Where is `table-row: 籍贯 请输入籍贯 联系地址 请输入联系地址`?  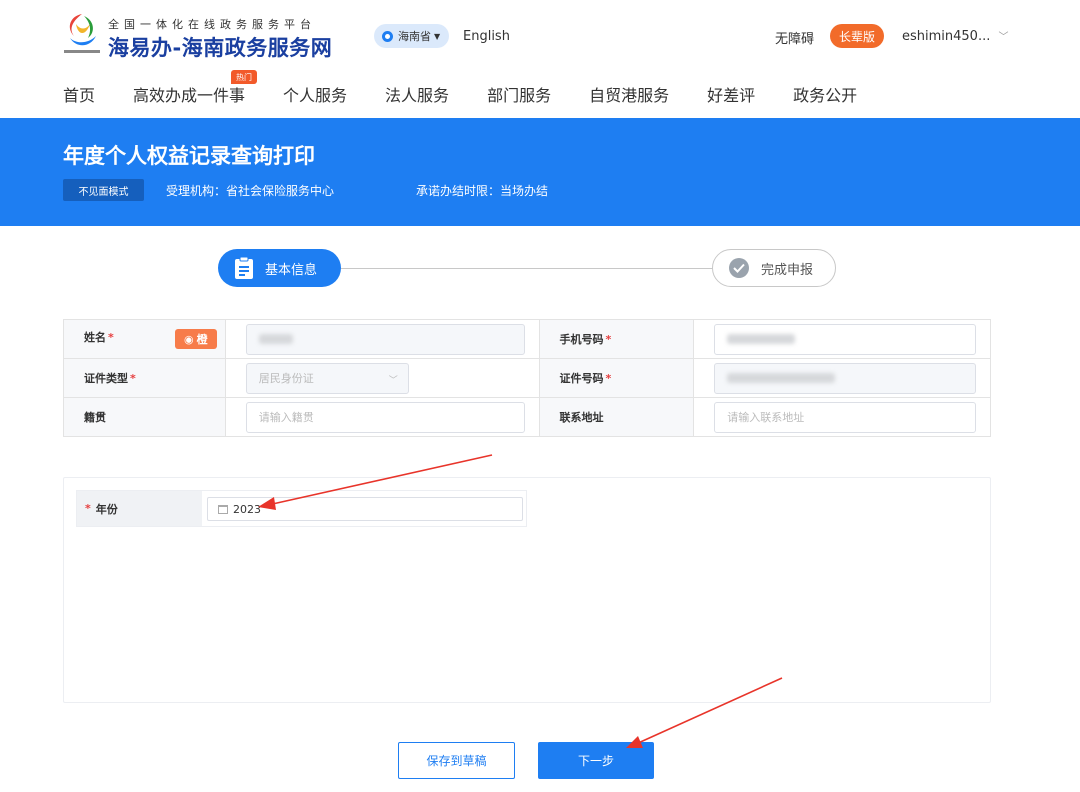
table-row: 籍贯 请输入籍贯 联系地址 请输入联系地址 is located at coordinates (527, 417).